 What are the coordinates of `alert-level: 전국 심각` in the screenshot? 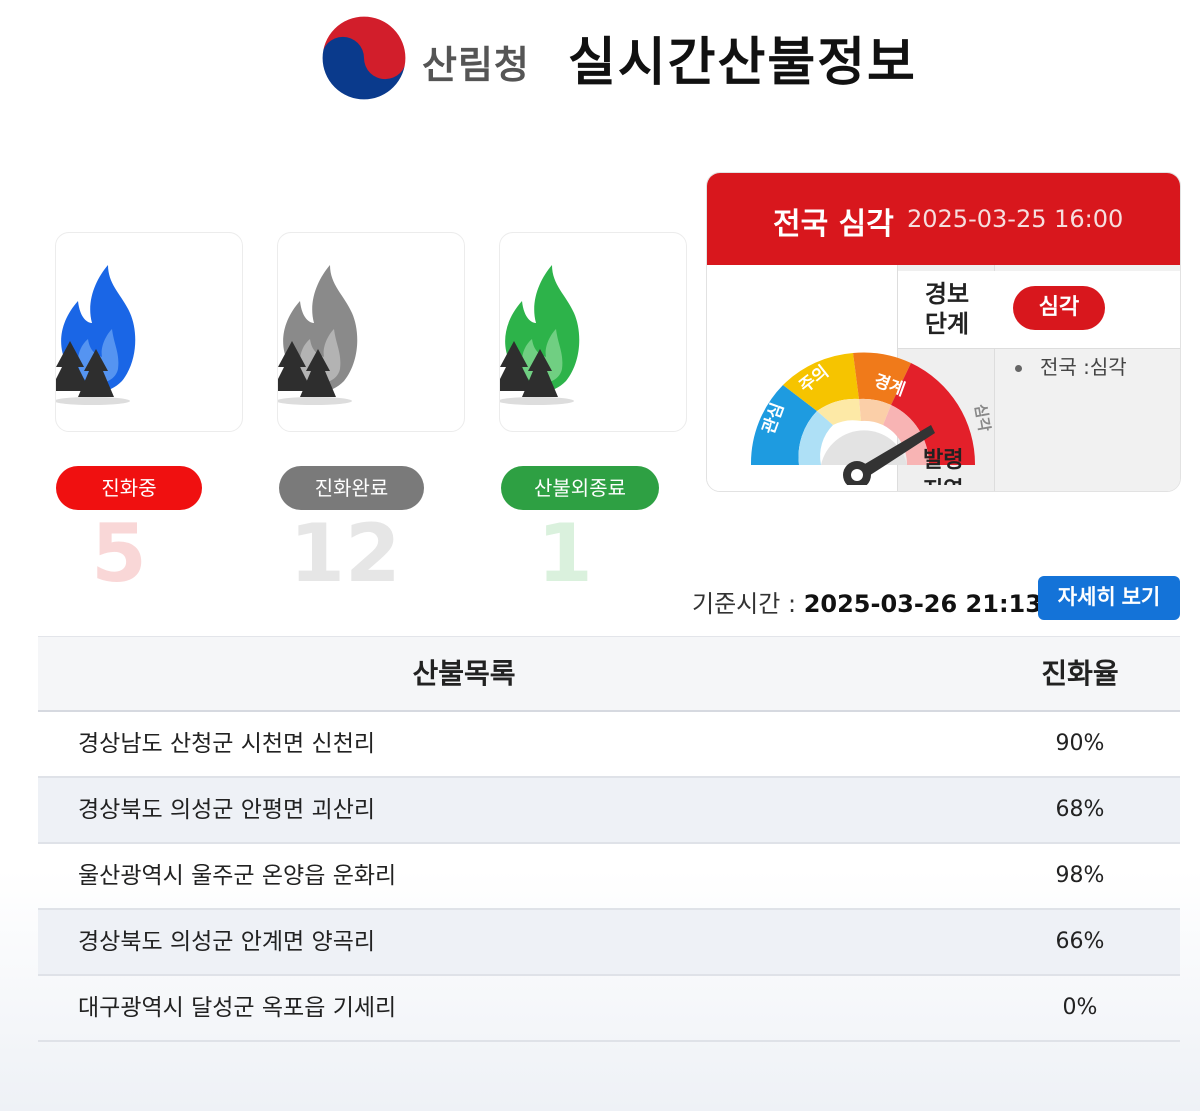 It's located at (833, 224).